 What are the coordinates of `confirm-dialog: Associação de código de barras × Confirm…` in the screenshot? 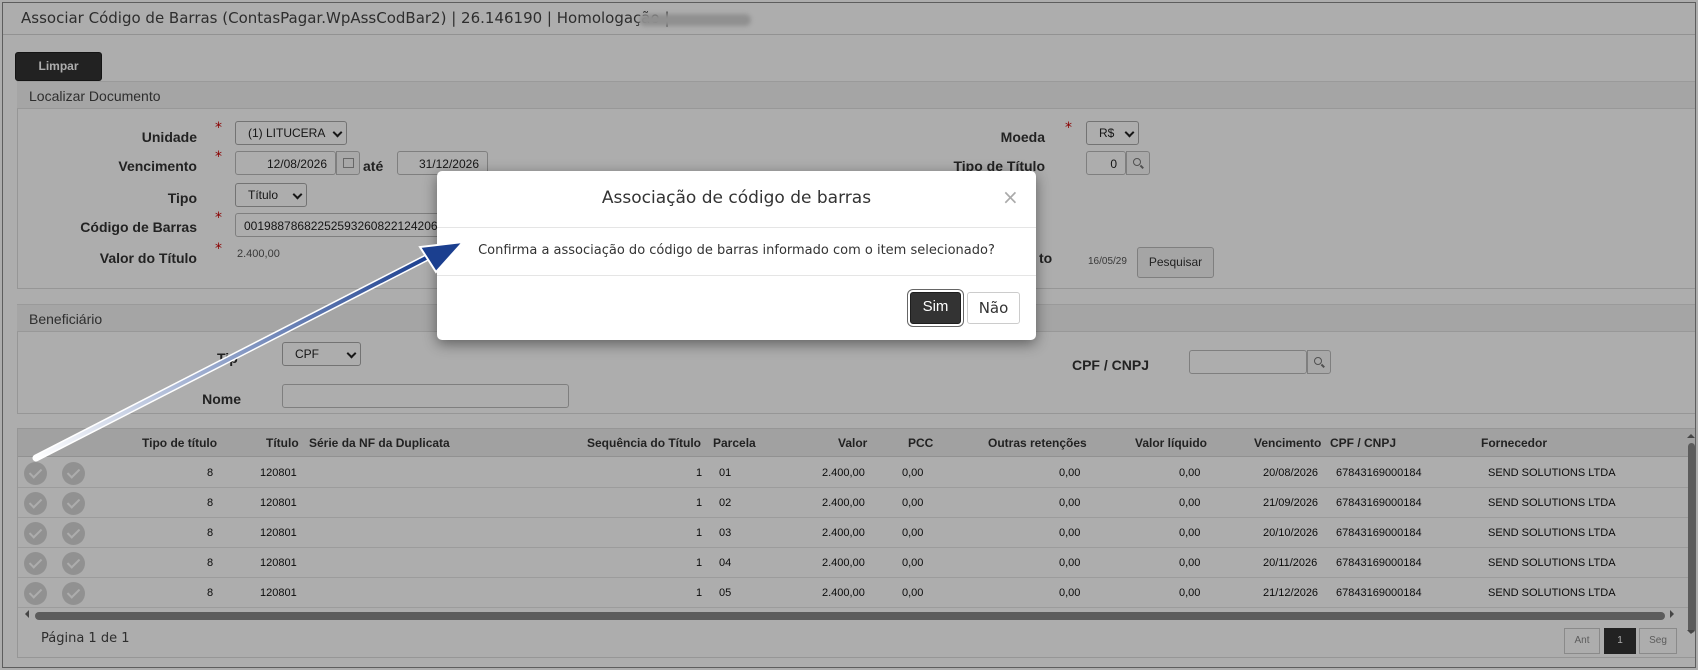 It's located at (736, 255).